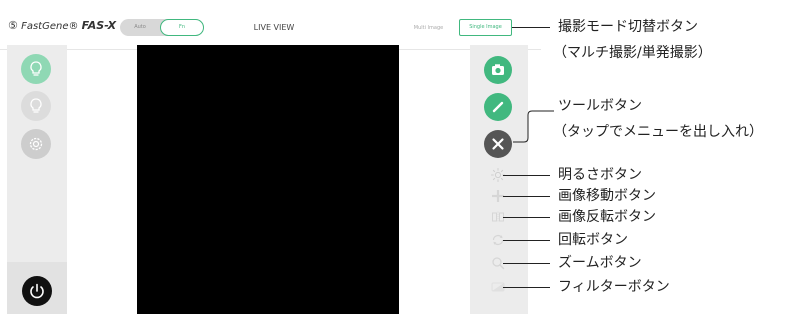  I want to click on annotation-tool: ツールボタン, so click(600, 106).